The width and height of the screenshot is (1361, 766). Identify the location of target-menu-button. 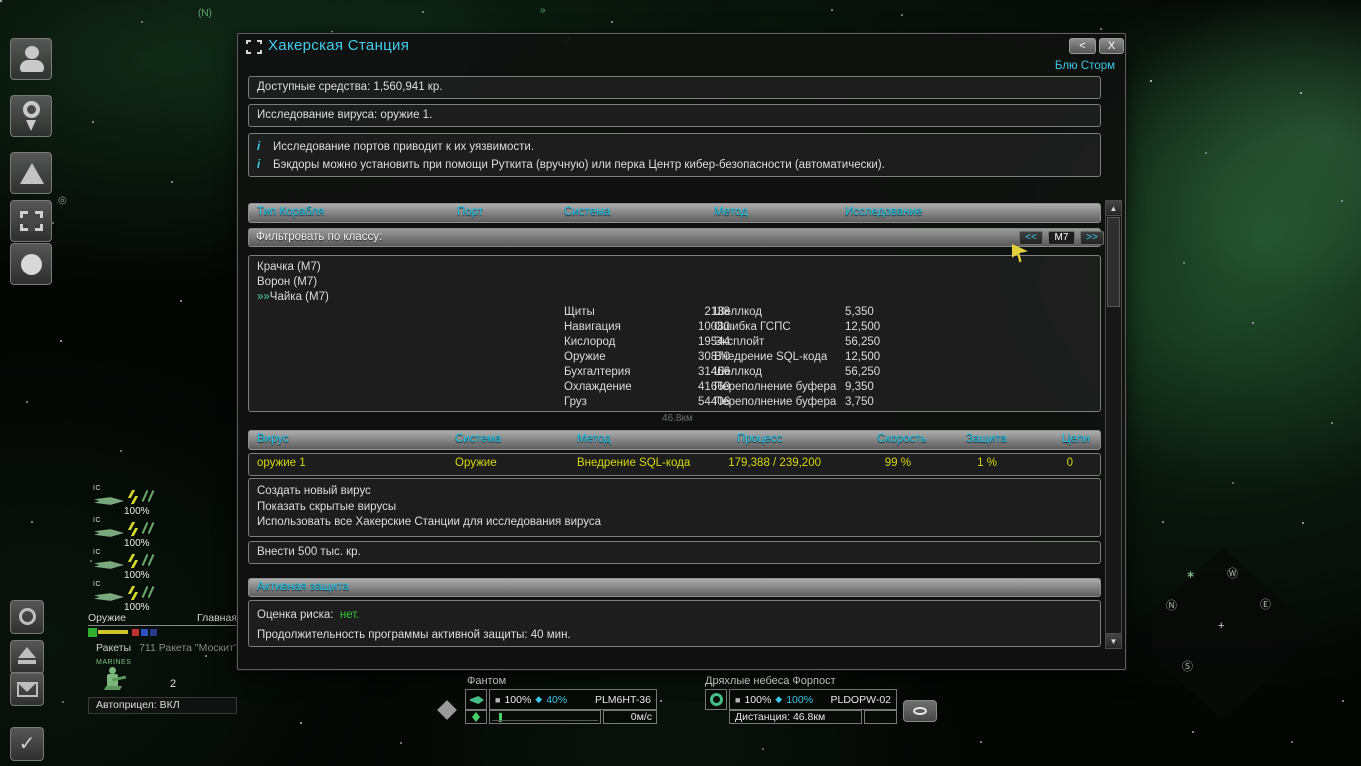
(31, 221).